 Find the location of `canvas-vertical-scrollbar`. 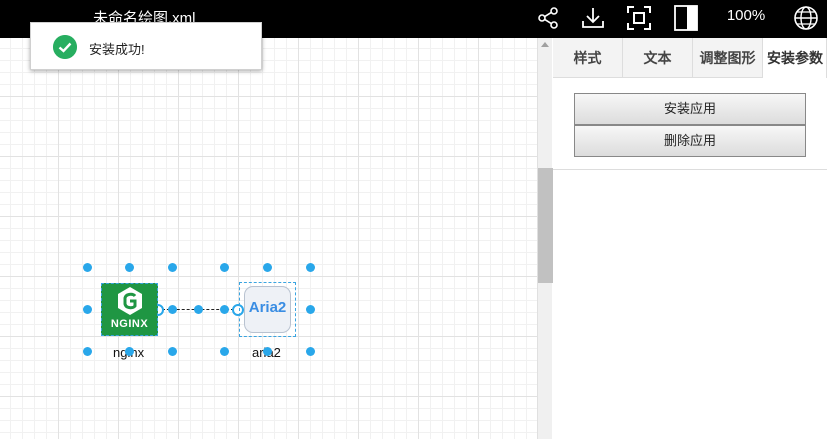

canvas-vertical-scrollbar is located at coordinates (545, 238).